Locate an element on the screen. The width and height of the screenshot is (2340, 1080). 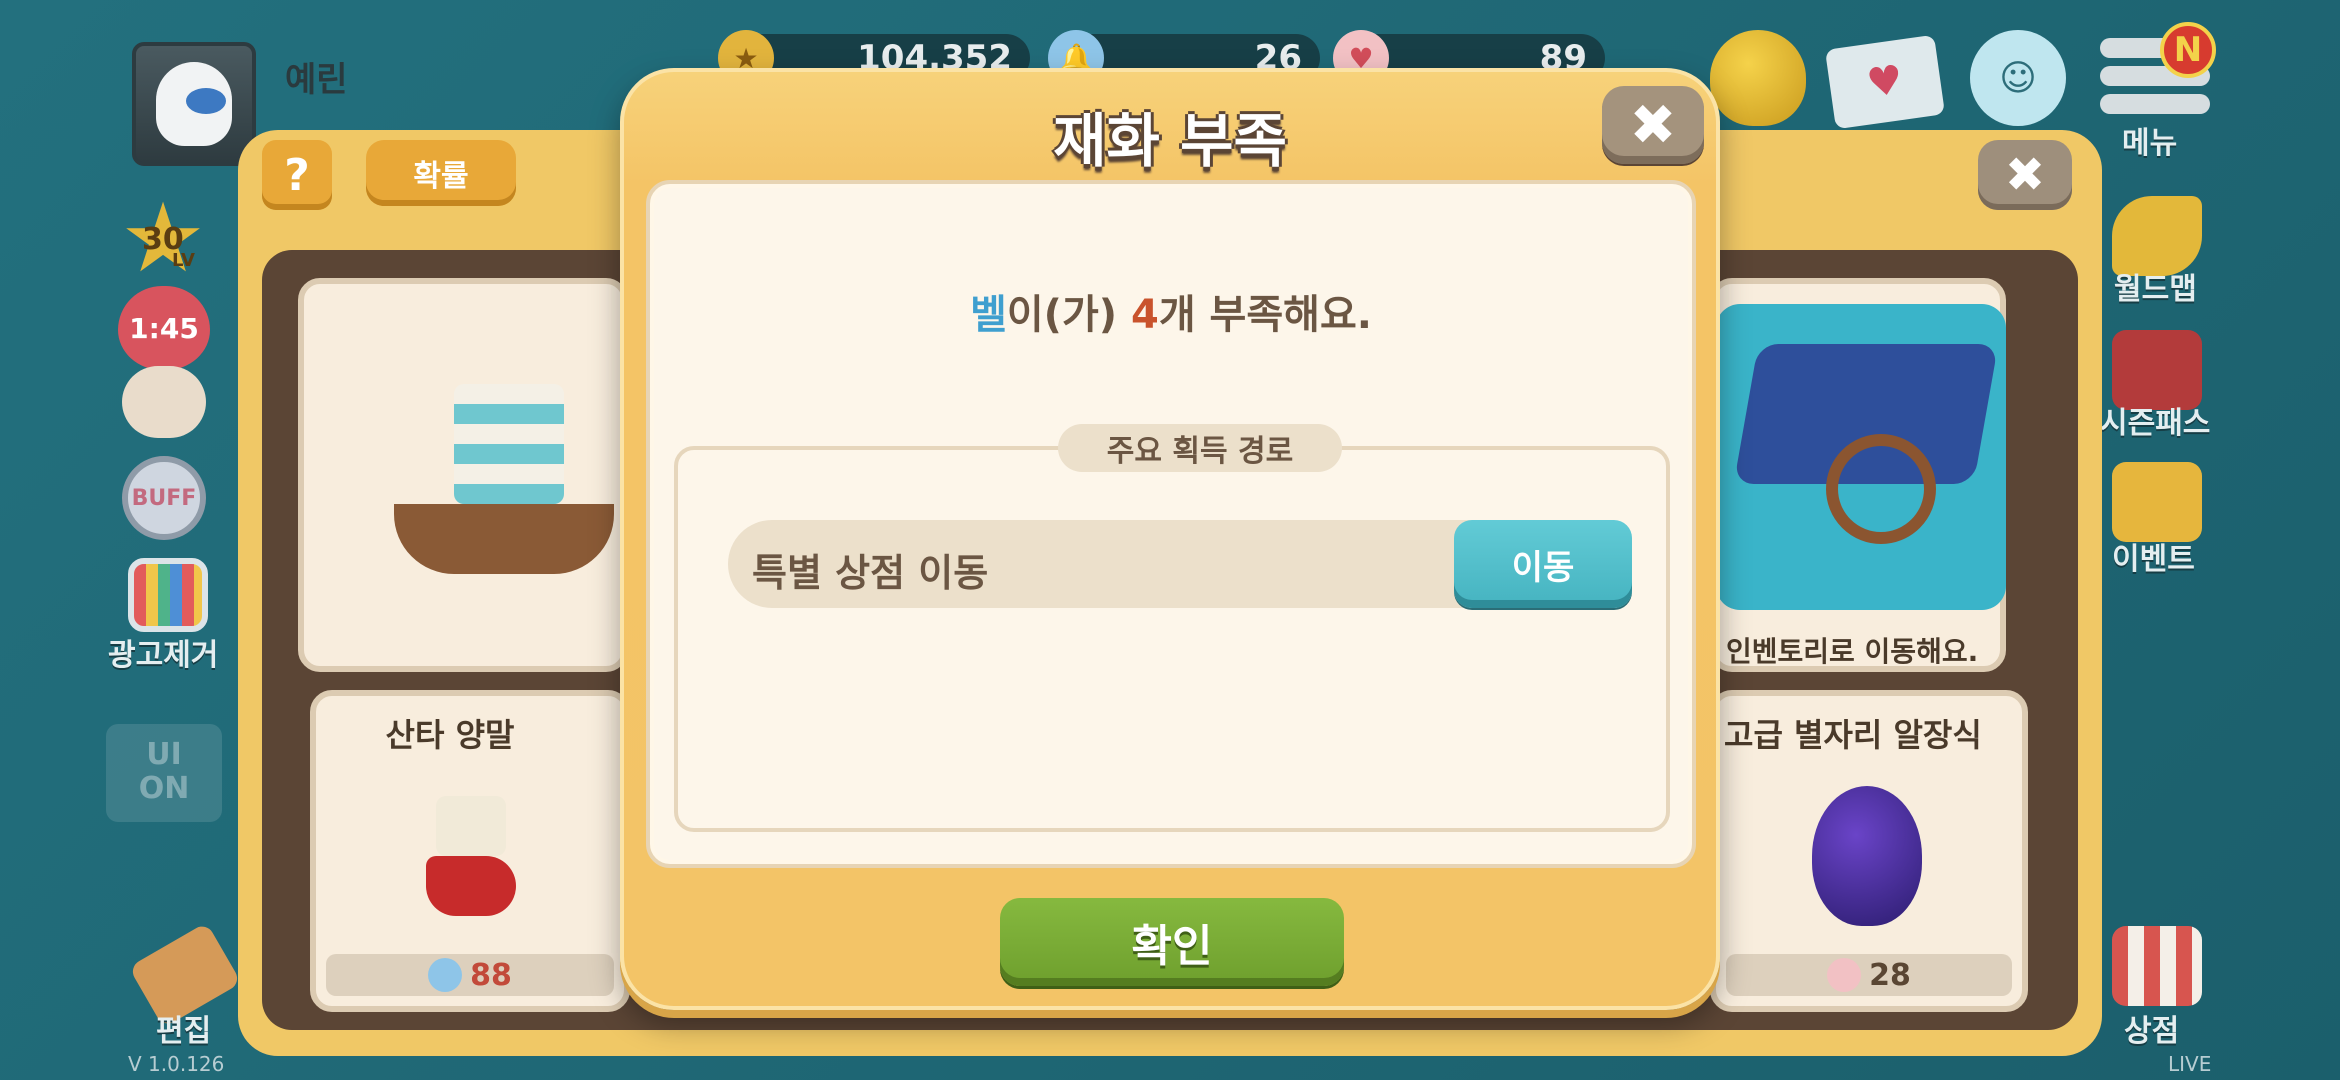
level-suffix: LV is located at coordinates (183, 260).